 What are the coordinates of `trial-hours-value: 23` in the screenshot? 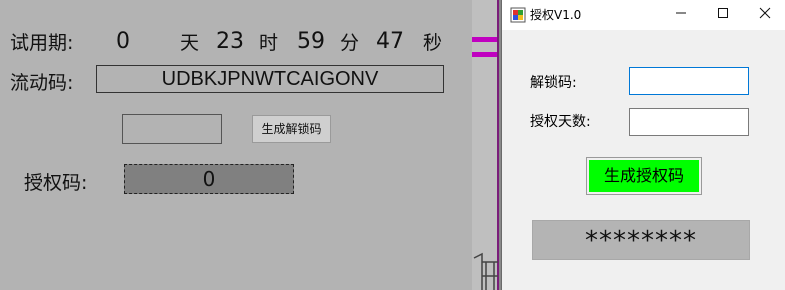 It's located at (230, 41).